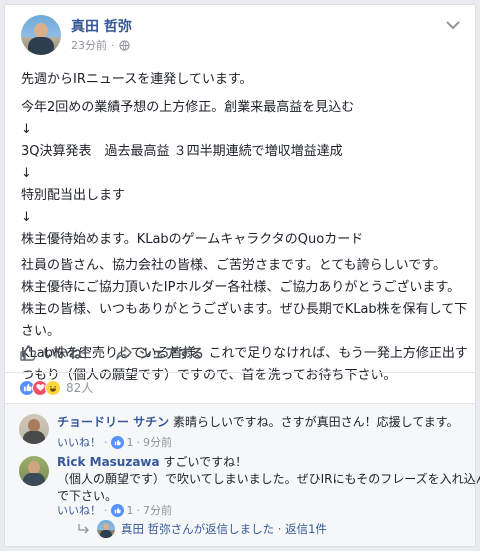  I want to click on share-button: シェアする, so click(159, 352).